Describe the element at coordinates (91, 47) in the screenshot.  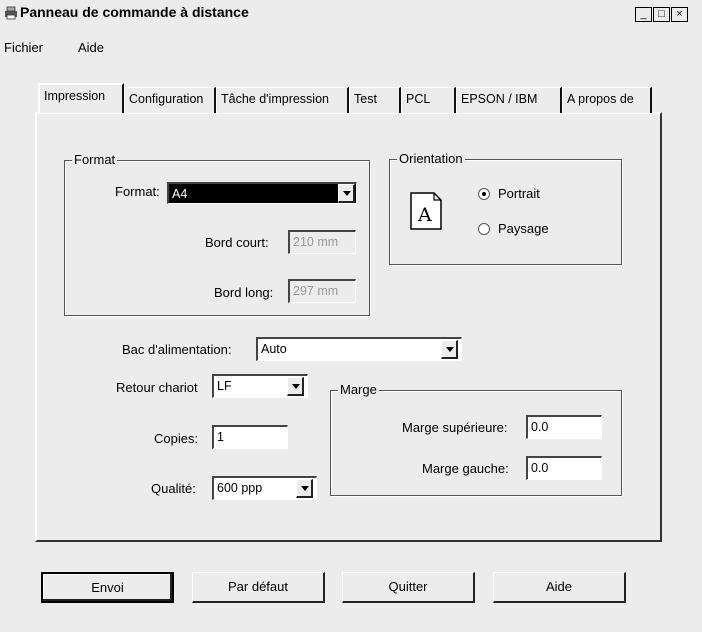
I see `menu-aide: Aide` at that location.